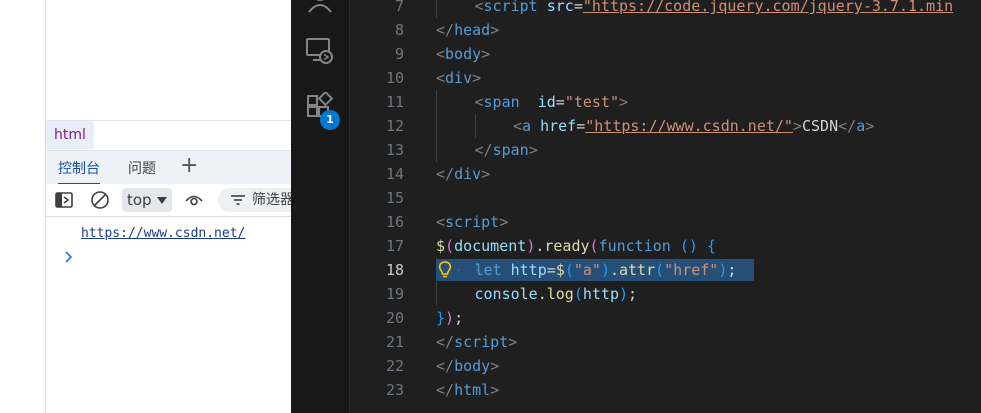  What do you see at coordinates (377, 222) in the screenshot?
I see `line-number: 16` at bounding box center [377, 222].